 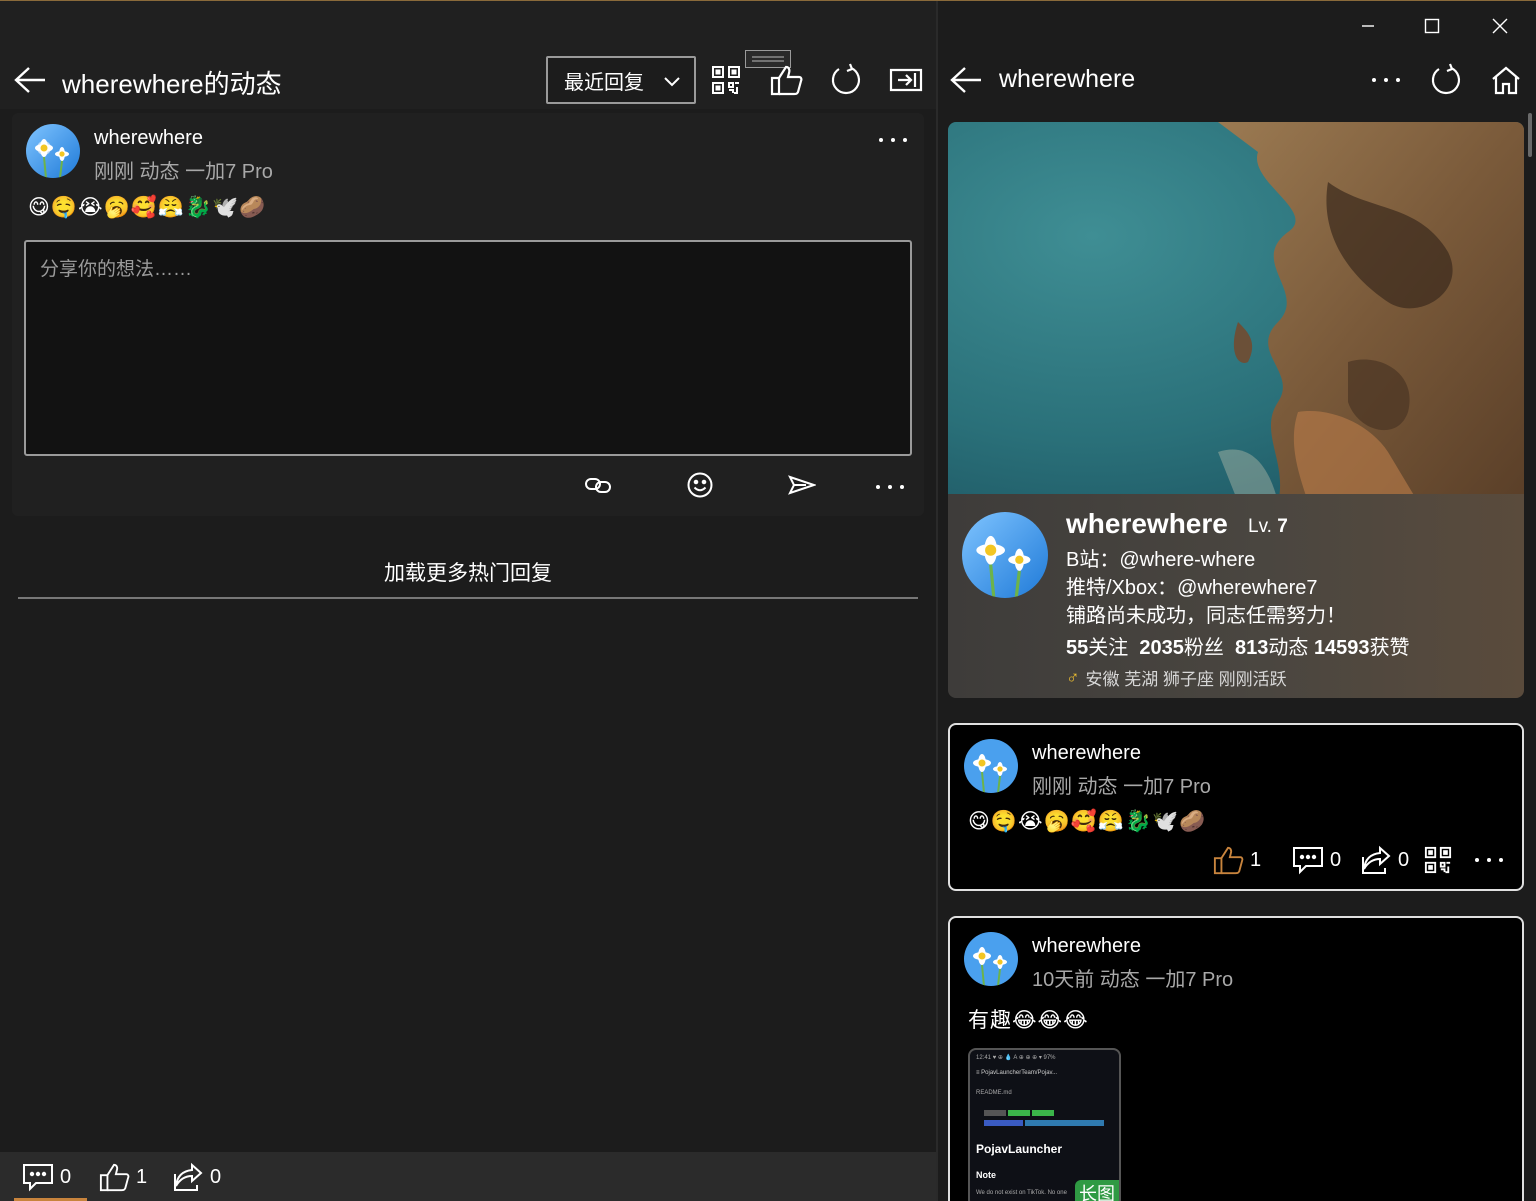 I want to click on feed-qrcode-button, so click(x=1438, y=860).